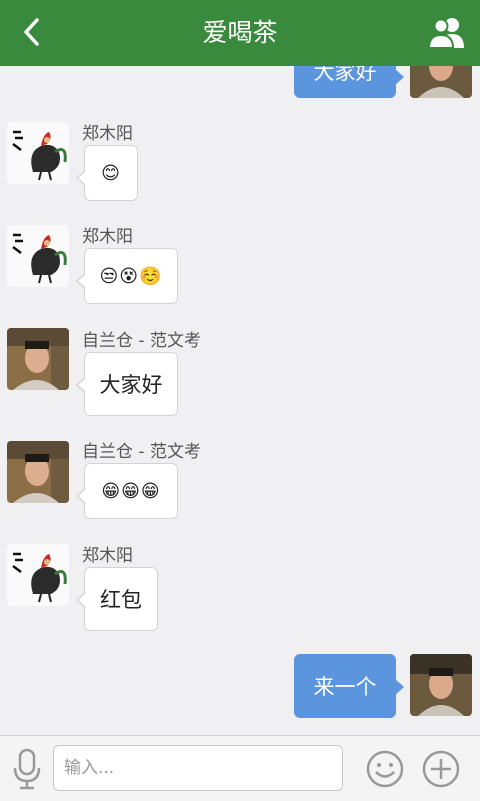 This screenshot has width=480, height=801. I want to click on message-bubble-incoming: 😊, so click(107, 173).